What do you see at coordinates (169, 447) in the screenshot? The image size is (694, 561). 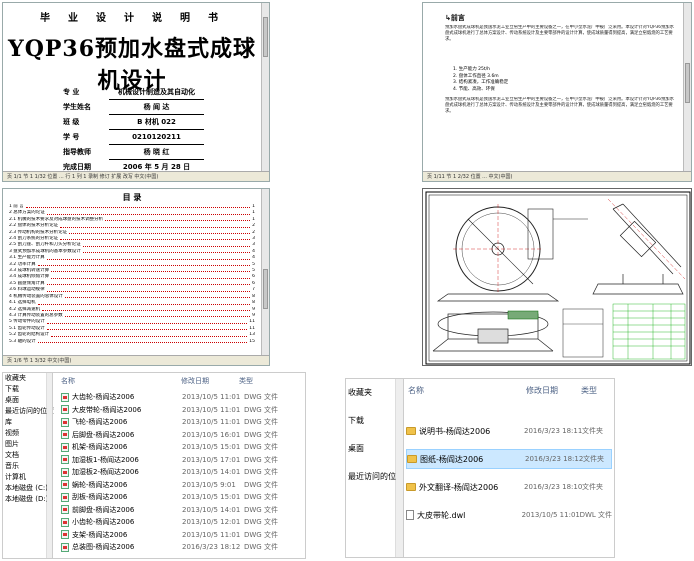 I see `file-row: 机架-杨阎达2006 2013/10/5 15:01 DWG 文件` at bounding box center [169, 447].